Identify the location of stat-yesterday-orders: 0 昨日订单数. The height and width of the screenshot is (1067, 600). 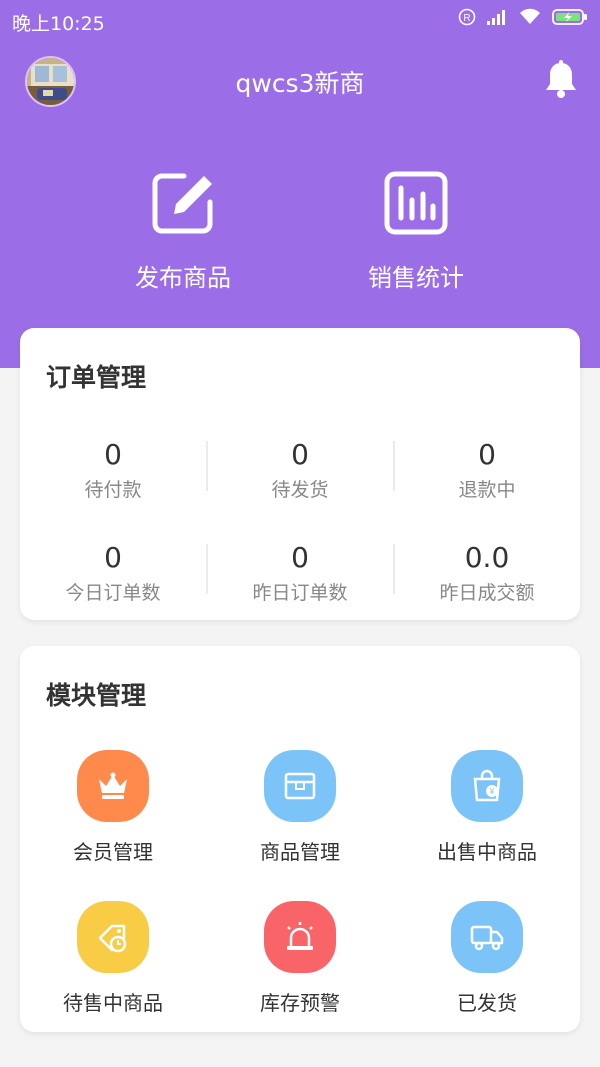
(300, 573).